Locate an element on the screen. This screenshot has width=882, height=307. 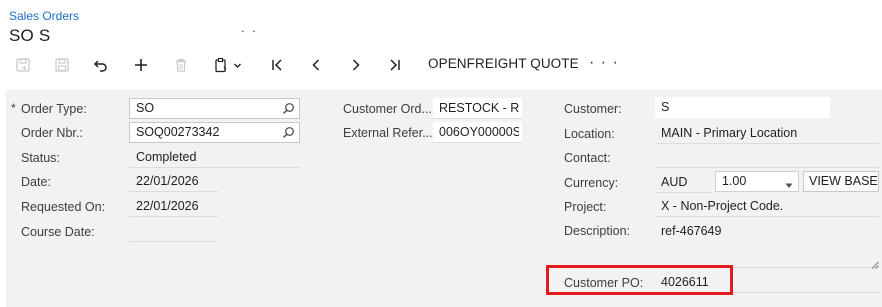
dropdown-arrow-icon is located at coordinates (789, 184).